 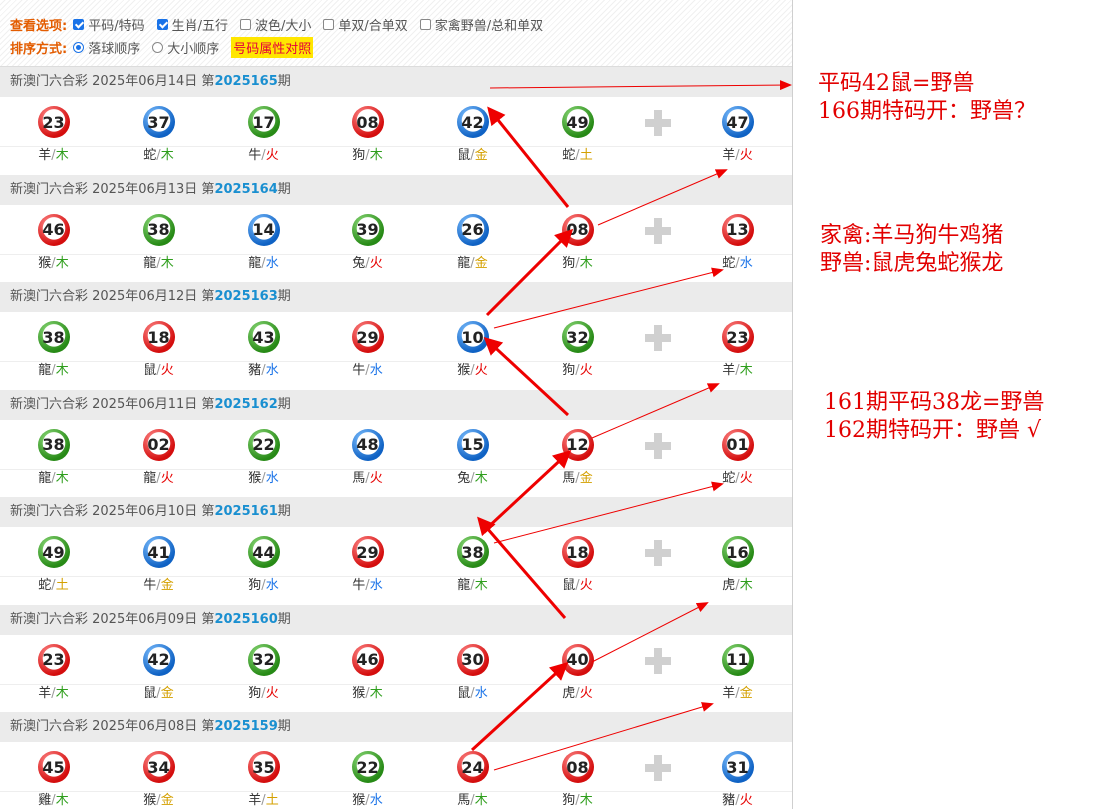 I want to click on option-poultry-beast: 家禽野兽/总和单双, so click(x=481, y=24).